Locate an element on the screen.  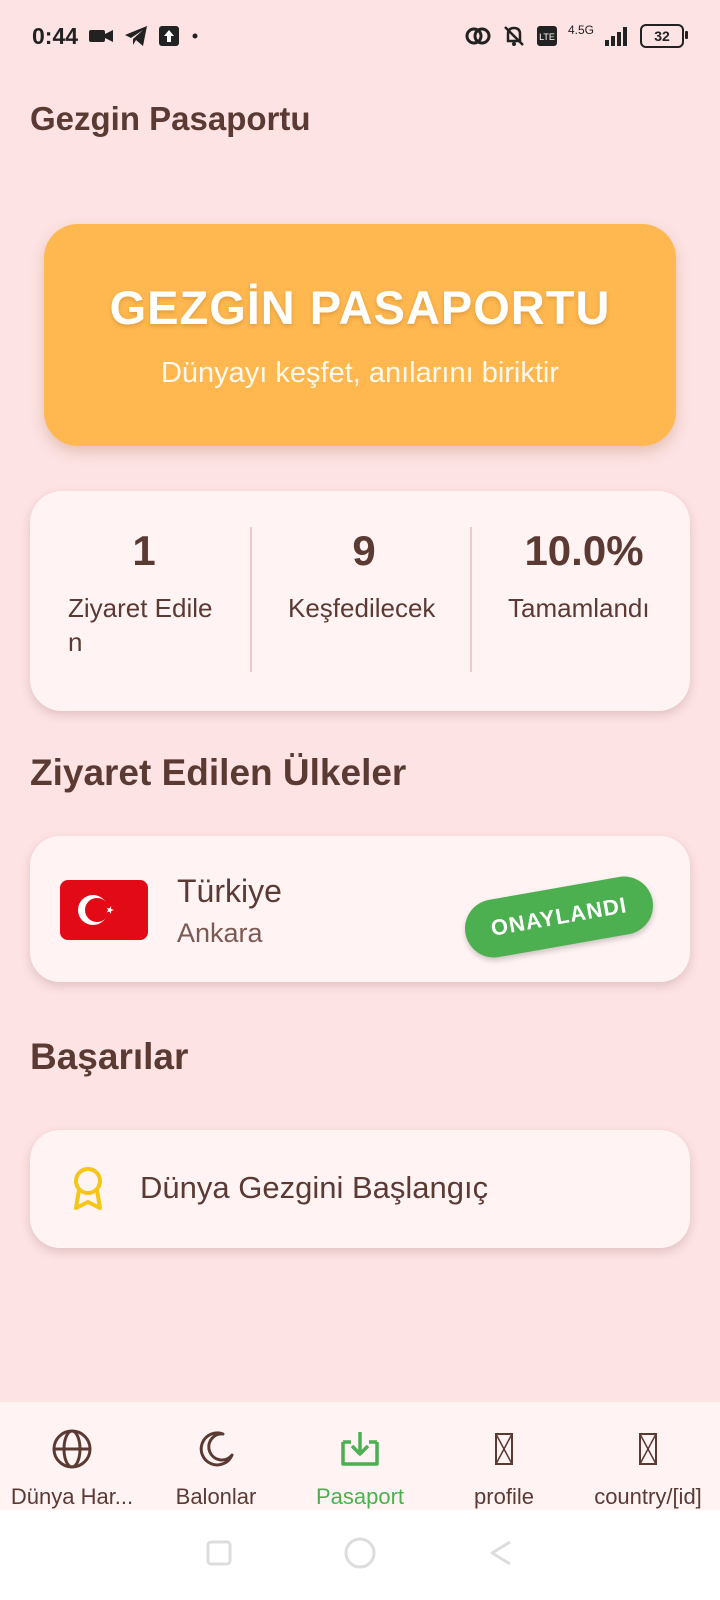
stat-value: 1 is located at coordinates (144, 550).